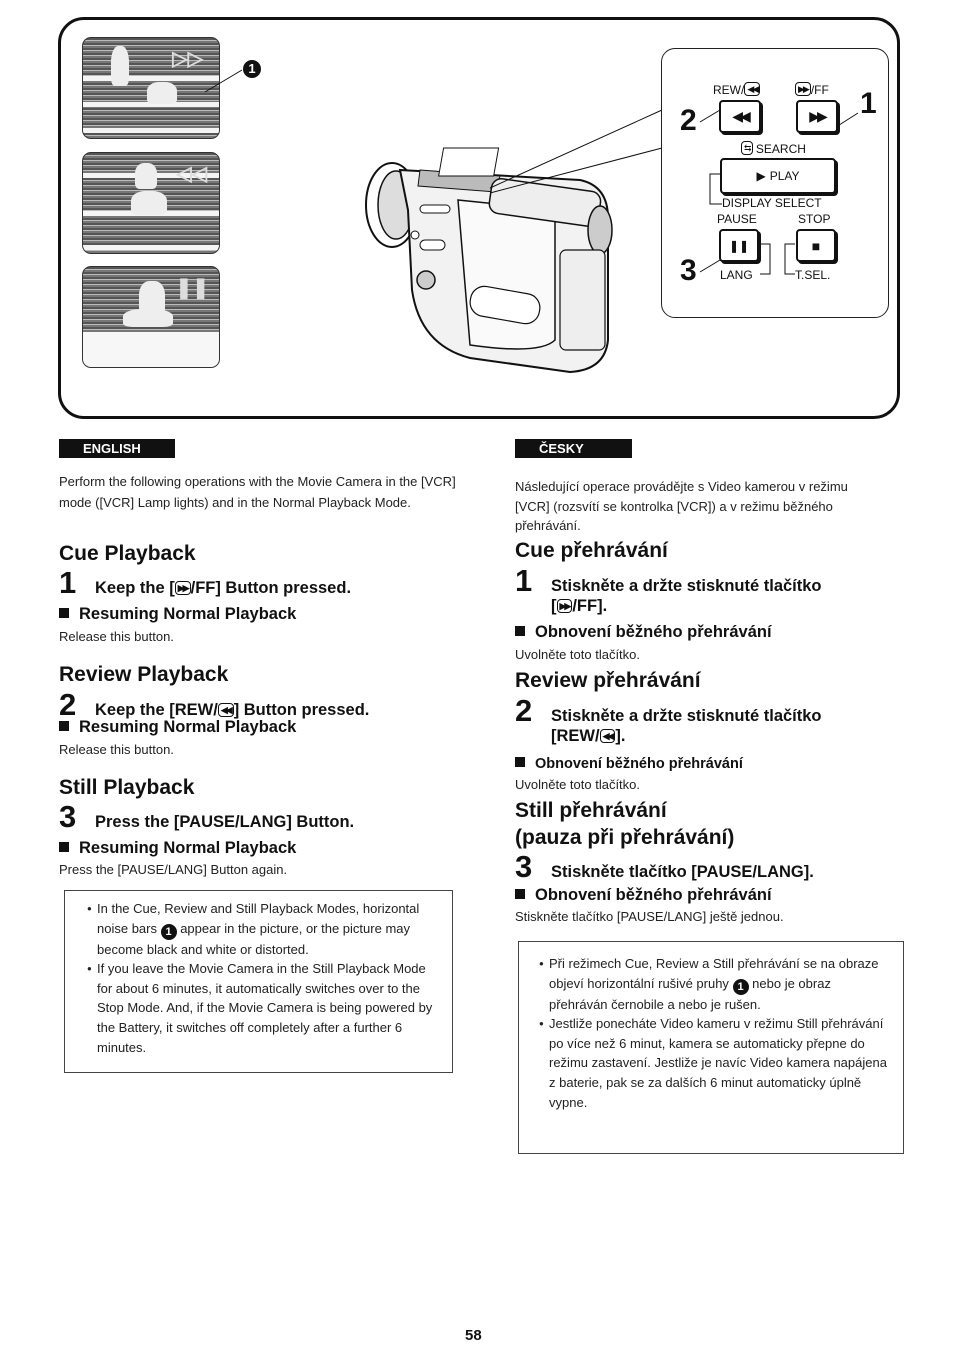 The width and height of the screenshot is (954, 1351). Describe the element at coordinates (629, 764) in the screenshot. I see `czech-review-resume-heading: Obnovení běžného přehrávání` at that location.